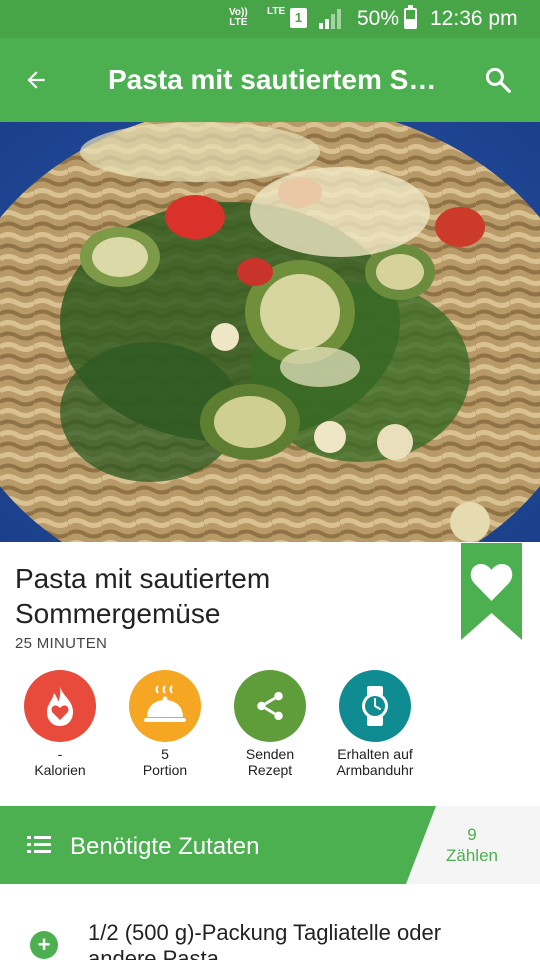 Image resolution: width=540 pixels, height=960 pixels. I want to click on send-recipe-button: Senden Rezept, so click(270, 724).